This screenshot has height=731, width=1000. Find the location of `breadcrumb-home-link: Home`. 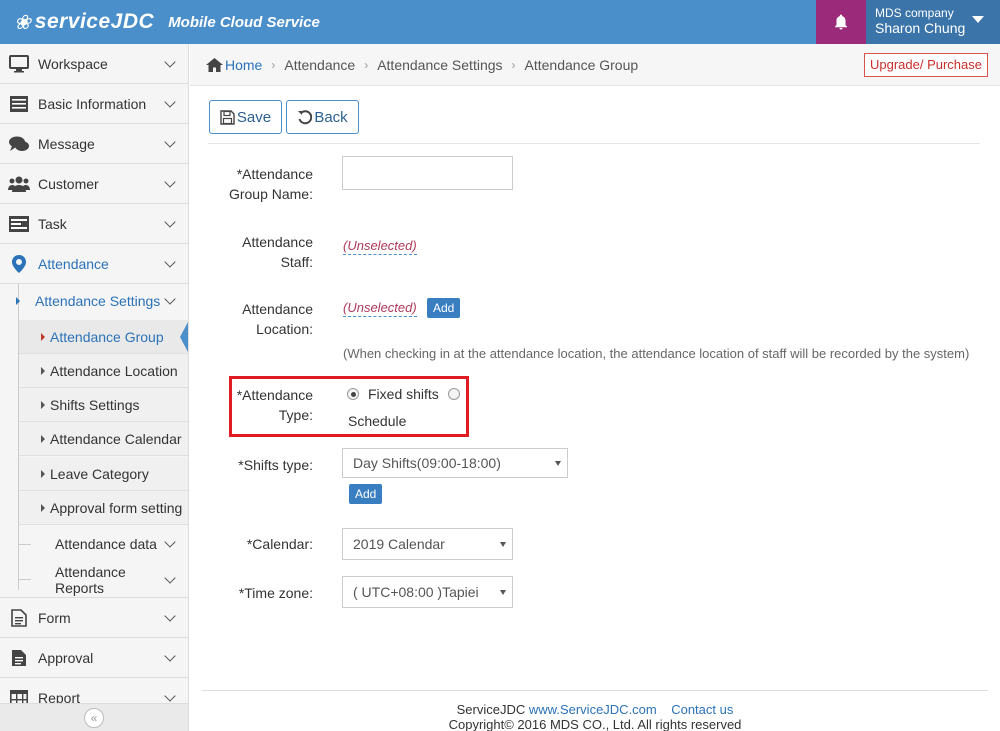

breadcrumb-home-link: Home is located at coordinates (234, 65).